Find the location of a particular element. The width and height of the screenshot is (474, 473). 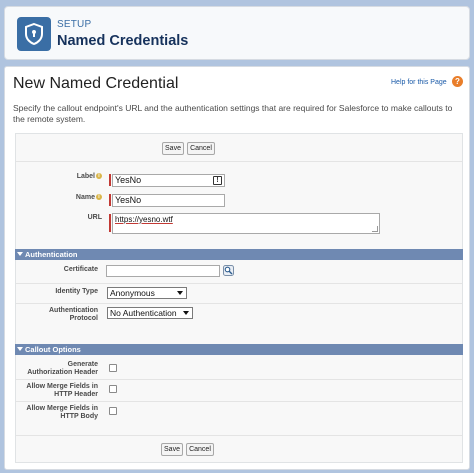

authentication-protocol-label: Authentication Protocol is located at coordinates (73, 314).